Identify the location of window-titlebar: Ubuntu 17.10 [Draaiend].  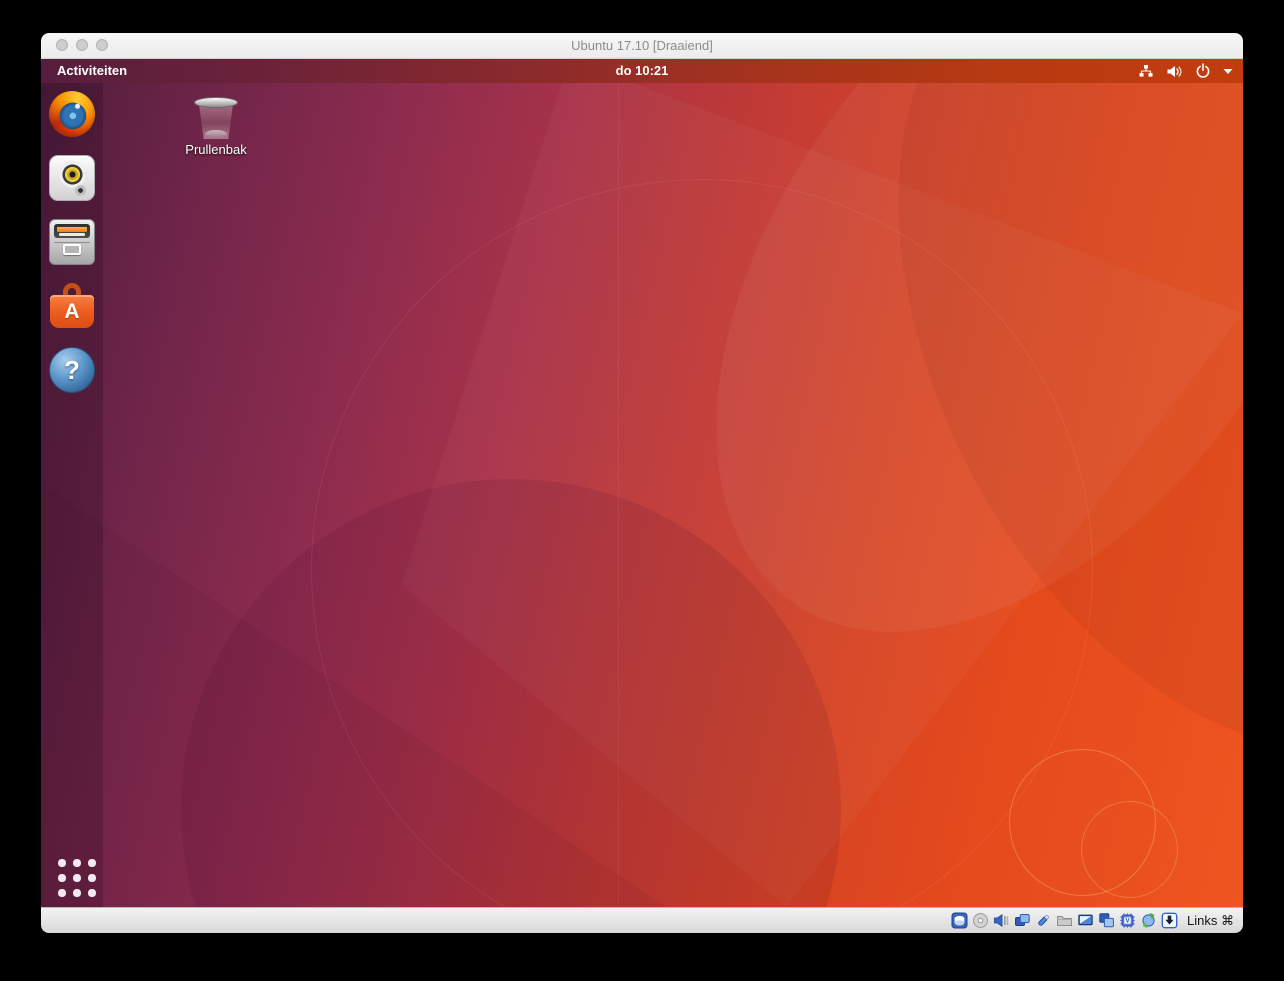
(642, 46).